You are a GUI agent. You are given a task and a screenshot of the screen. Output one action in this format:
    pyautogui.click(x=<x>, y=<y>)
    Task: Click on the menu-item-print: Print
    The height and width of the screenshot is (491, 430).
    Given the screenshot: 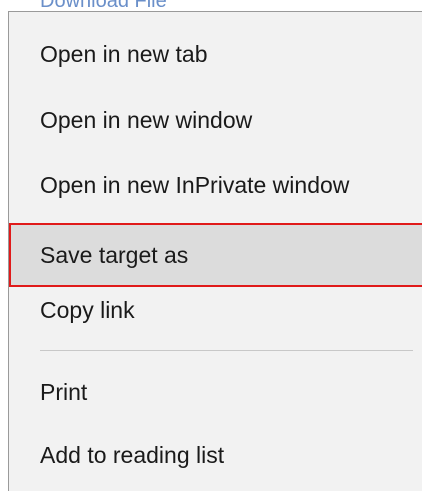 What is the action you would take?
    pyautogui.click(x=216, y=392)
    